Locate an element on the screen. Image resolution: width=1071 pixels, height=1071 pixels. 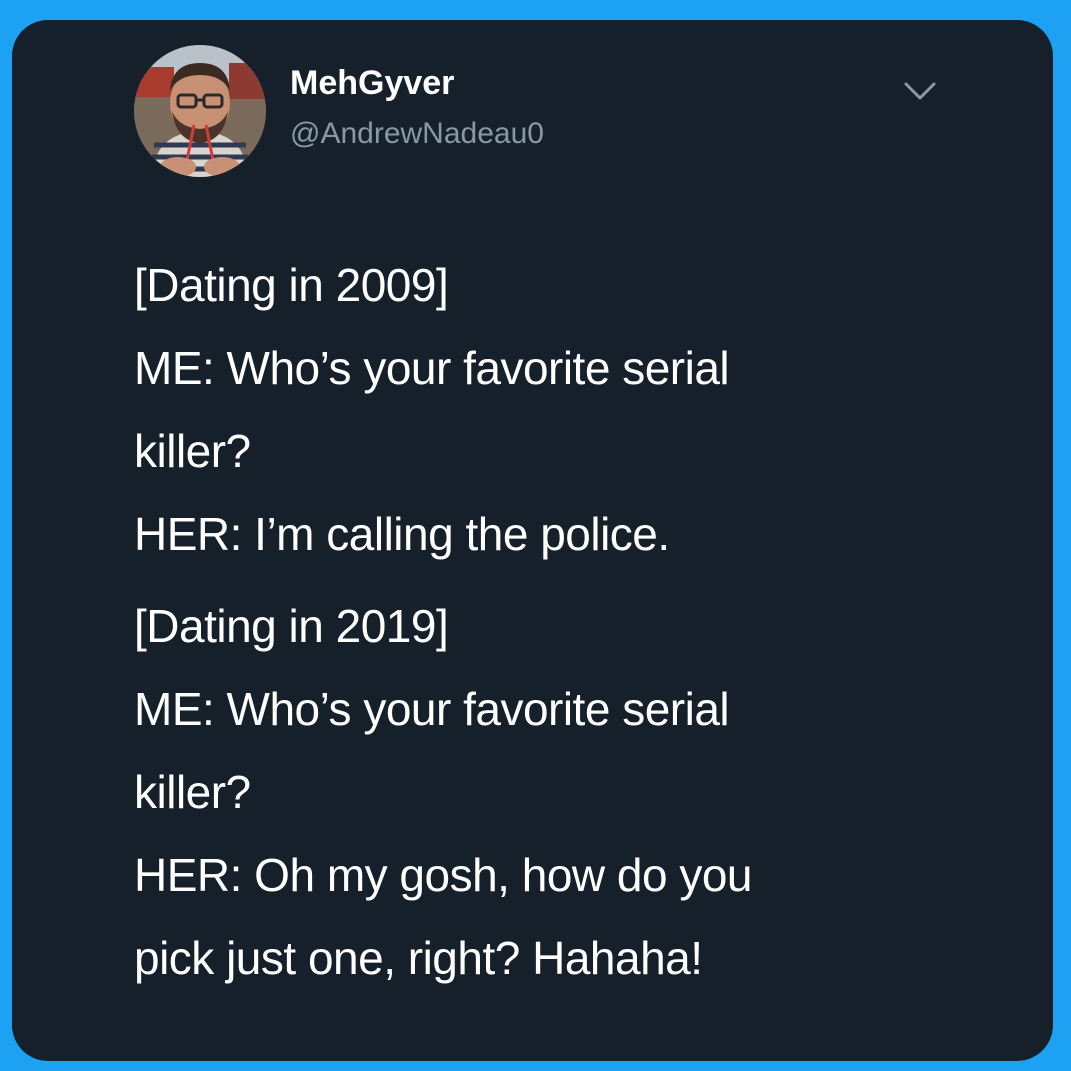
tweet-line: [Dating in 2019] is located at coordinates (291, 626).